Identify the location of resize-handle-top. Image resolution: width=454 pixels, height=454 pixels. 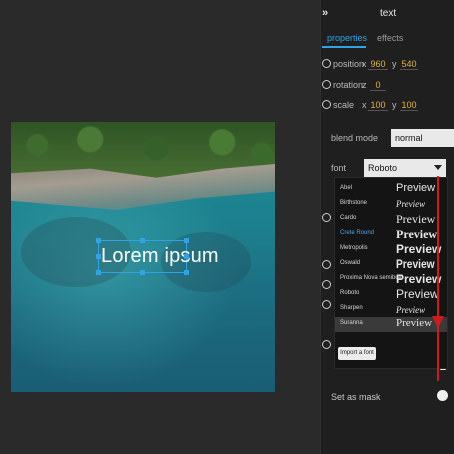
(142, 240).